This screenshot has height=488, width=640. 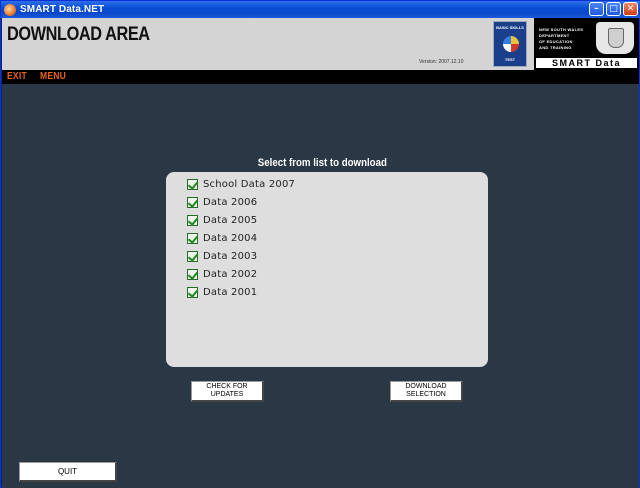 What do you see at coordinates (596, 9) in the screenshot?
I see `minimize-button: –` at bounding box center [596, 9].